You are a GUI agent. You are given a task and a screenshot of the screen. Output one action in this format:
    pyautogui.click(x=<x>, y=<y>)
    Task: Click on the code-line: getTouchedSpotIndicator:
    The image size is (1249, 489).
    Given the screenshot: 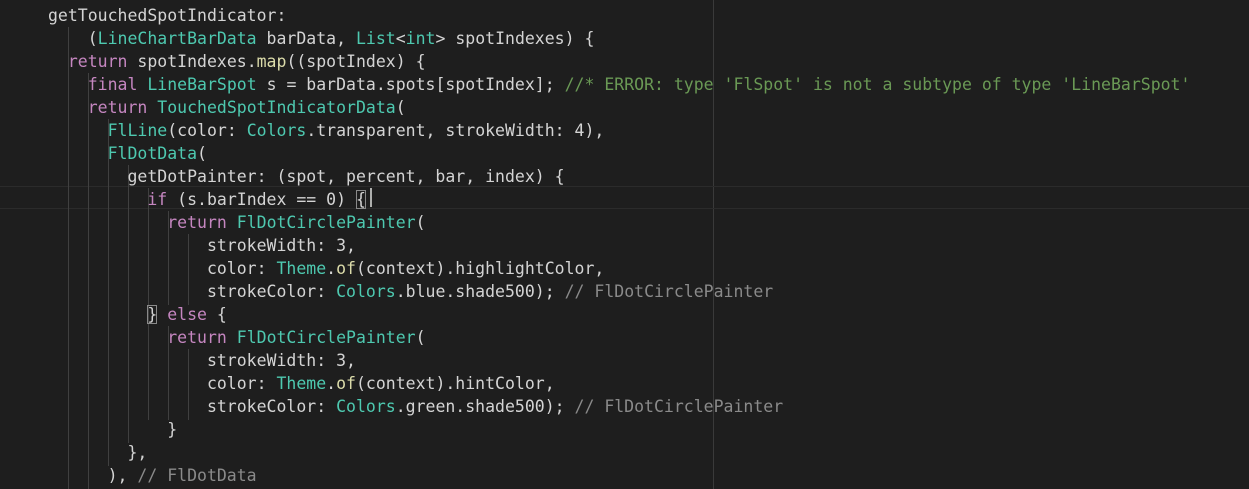 What is the action you would take?
    pyautogui.click(x=167, y=15)
    